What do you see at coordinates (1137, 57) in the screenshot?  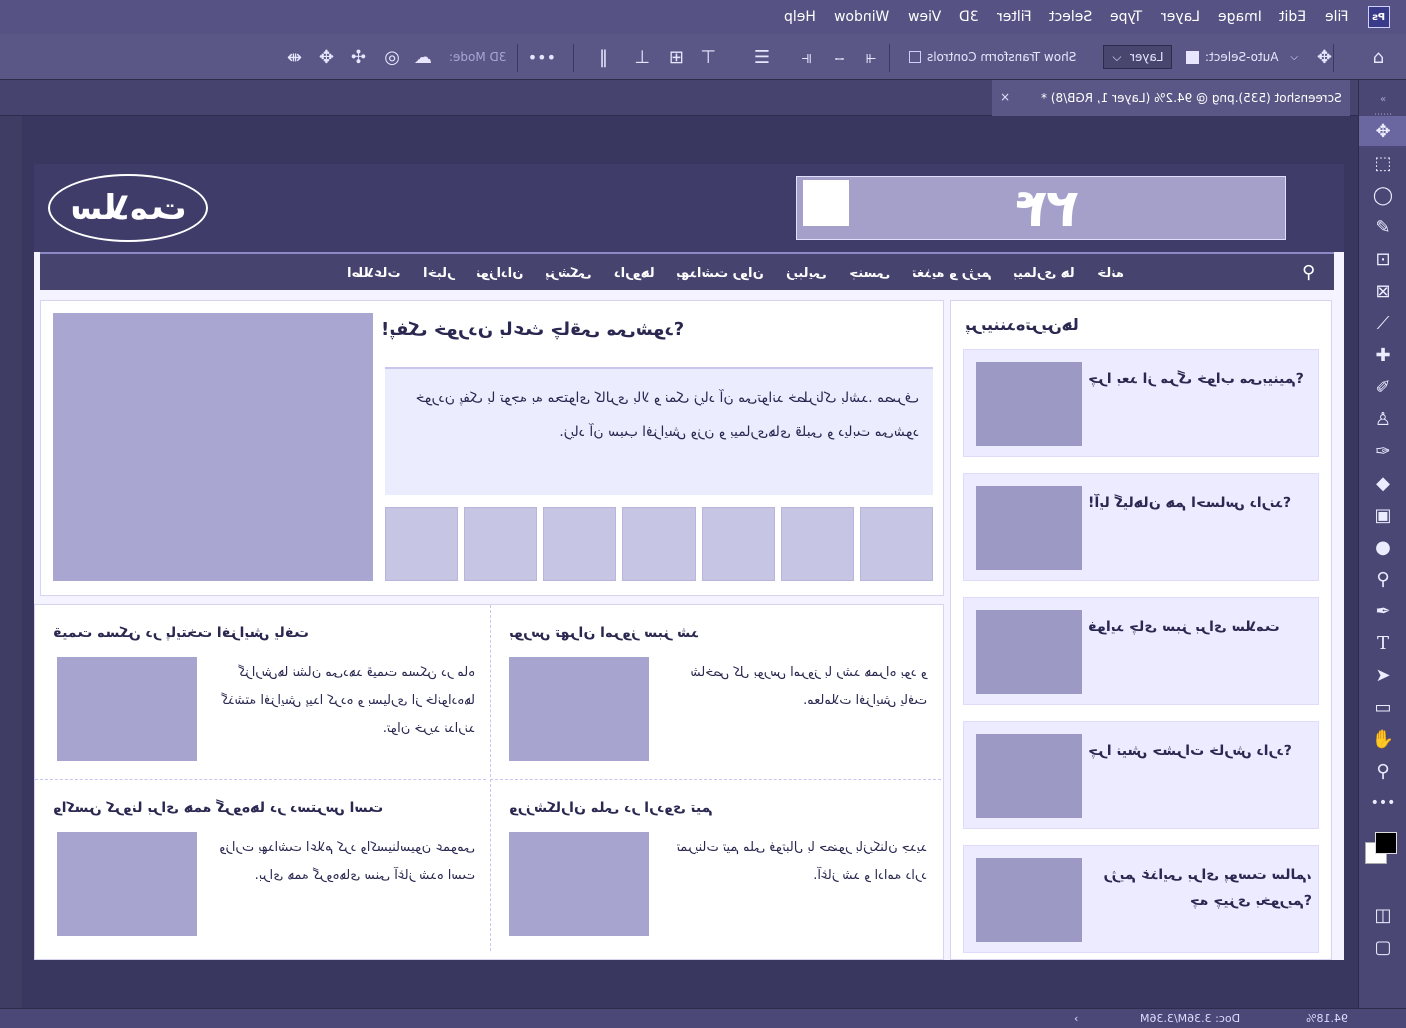 I see `auto-select-dropdown: ⌵ Layer` at bounding box center [1137, 57].